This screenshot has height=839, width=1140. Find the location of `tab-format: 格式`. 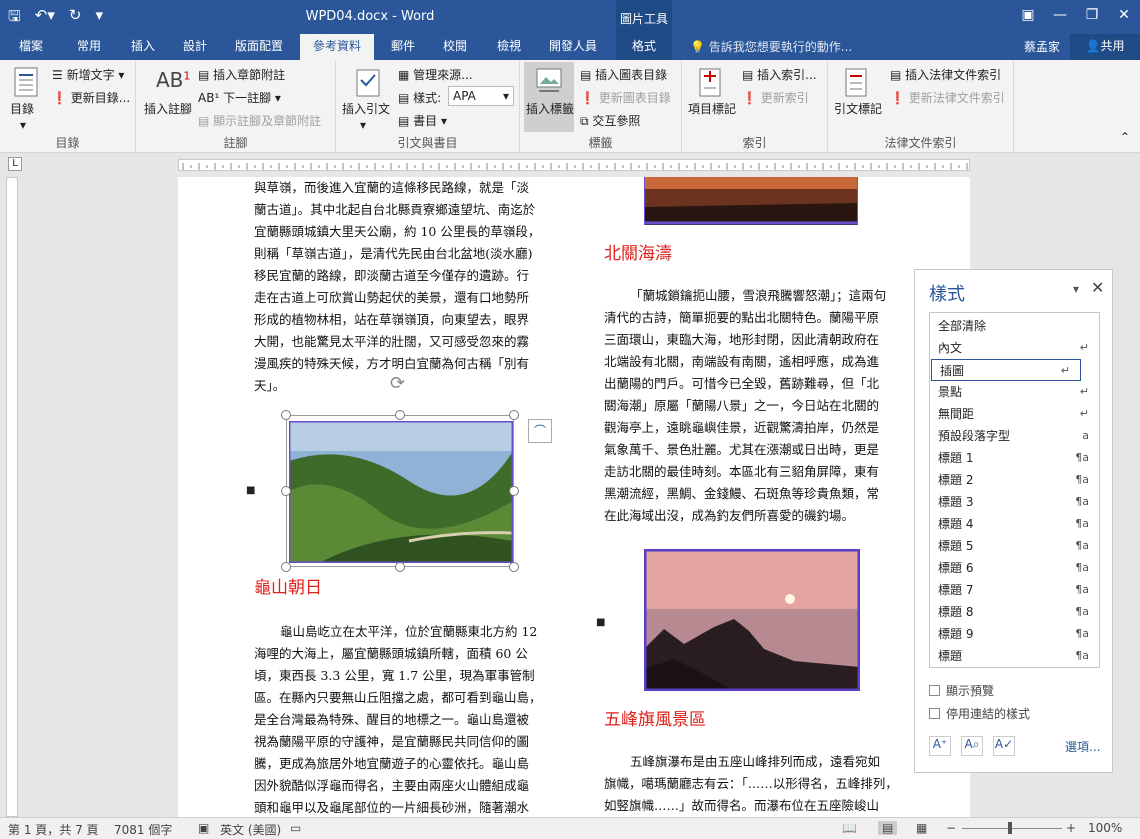

tab-format: 格式 is located at coordinates (644, 47).